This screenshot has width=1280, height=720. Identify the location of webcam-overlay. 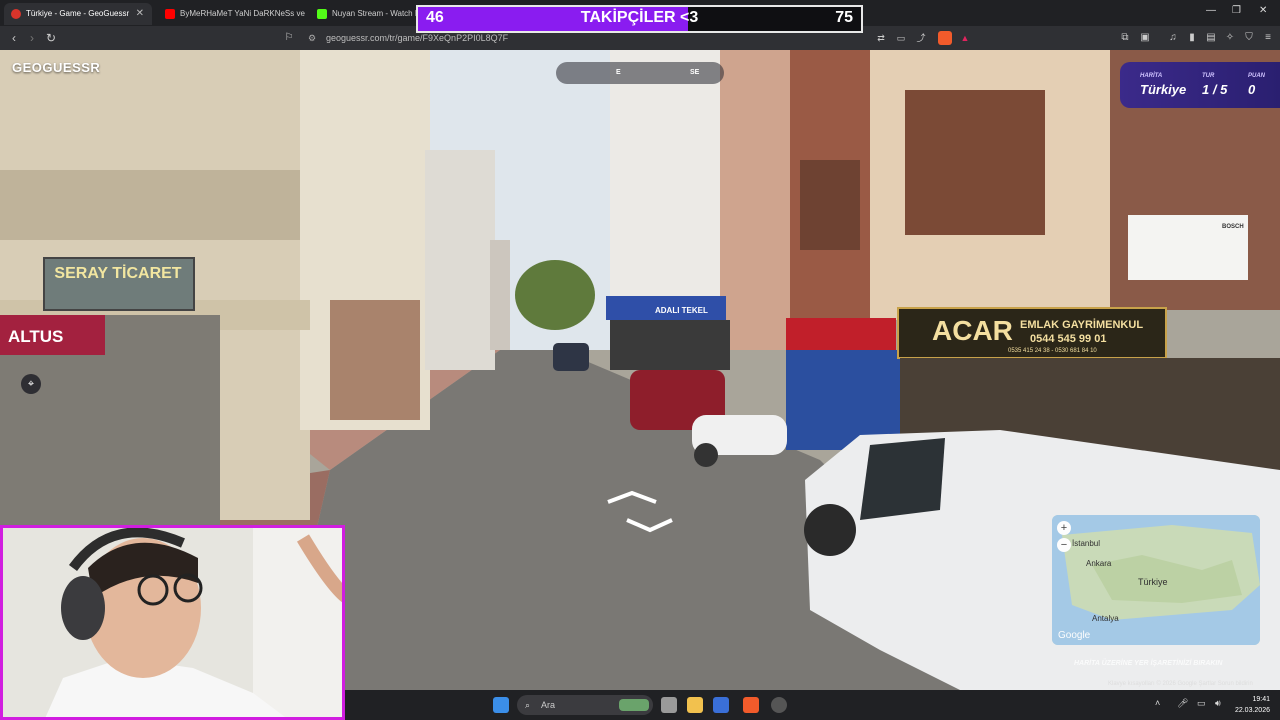
(172, 622).